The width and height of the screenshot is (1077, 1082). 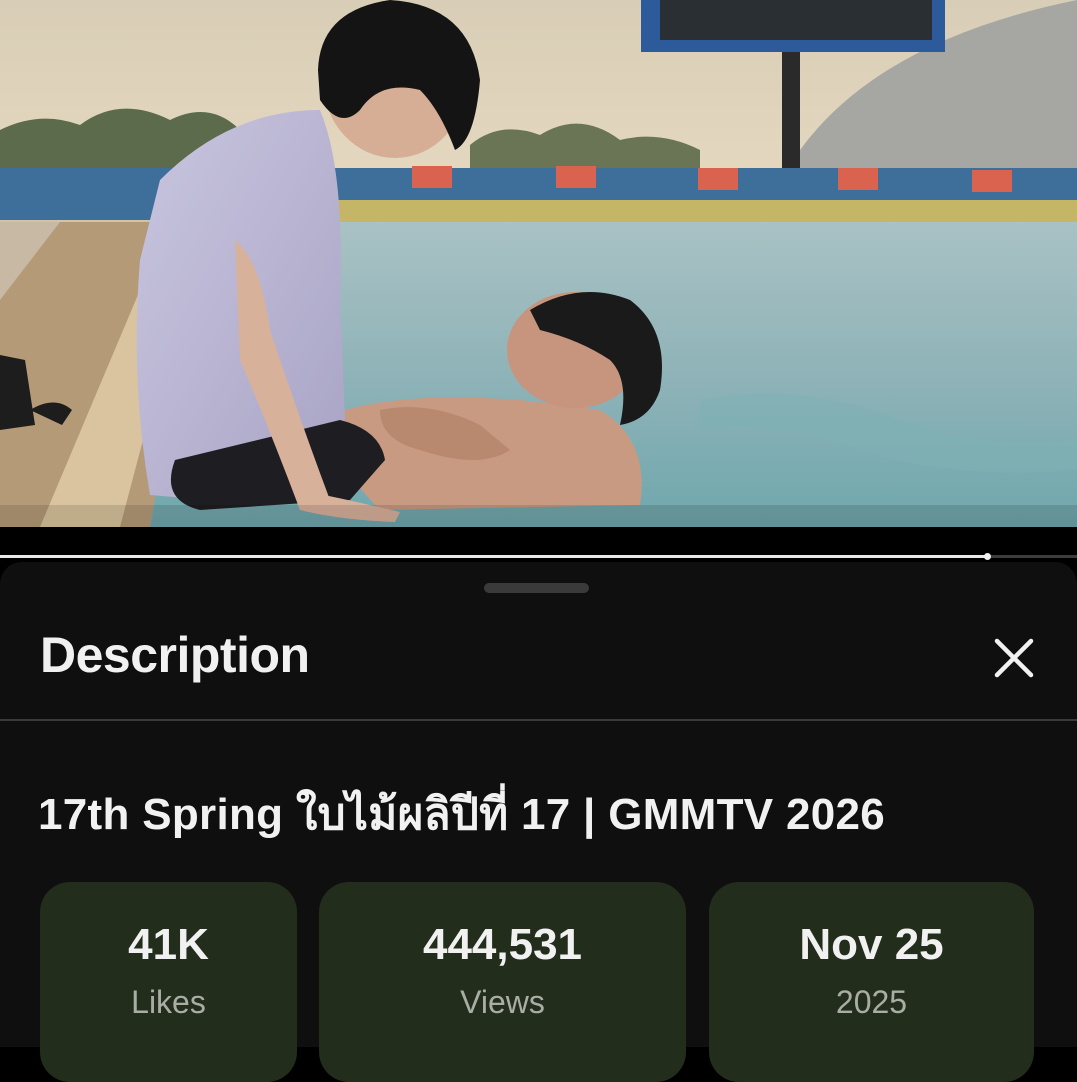 I want to click on upload-date-stat-card: Nov 25 2025, so click(x=871, y=982).